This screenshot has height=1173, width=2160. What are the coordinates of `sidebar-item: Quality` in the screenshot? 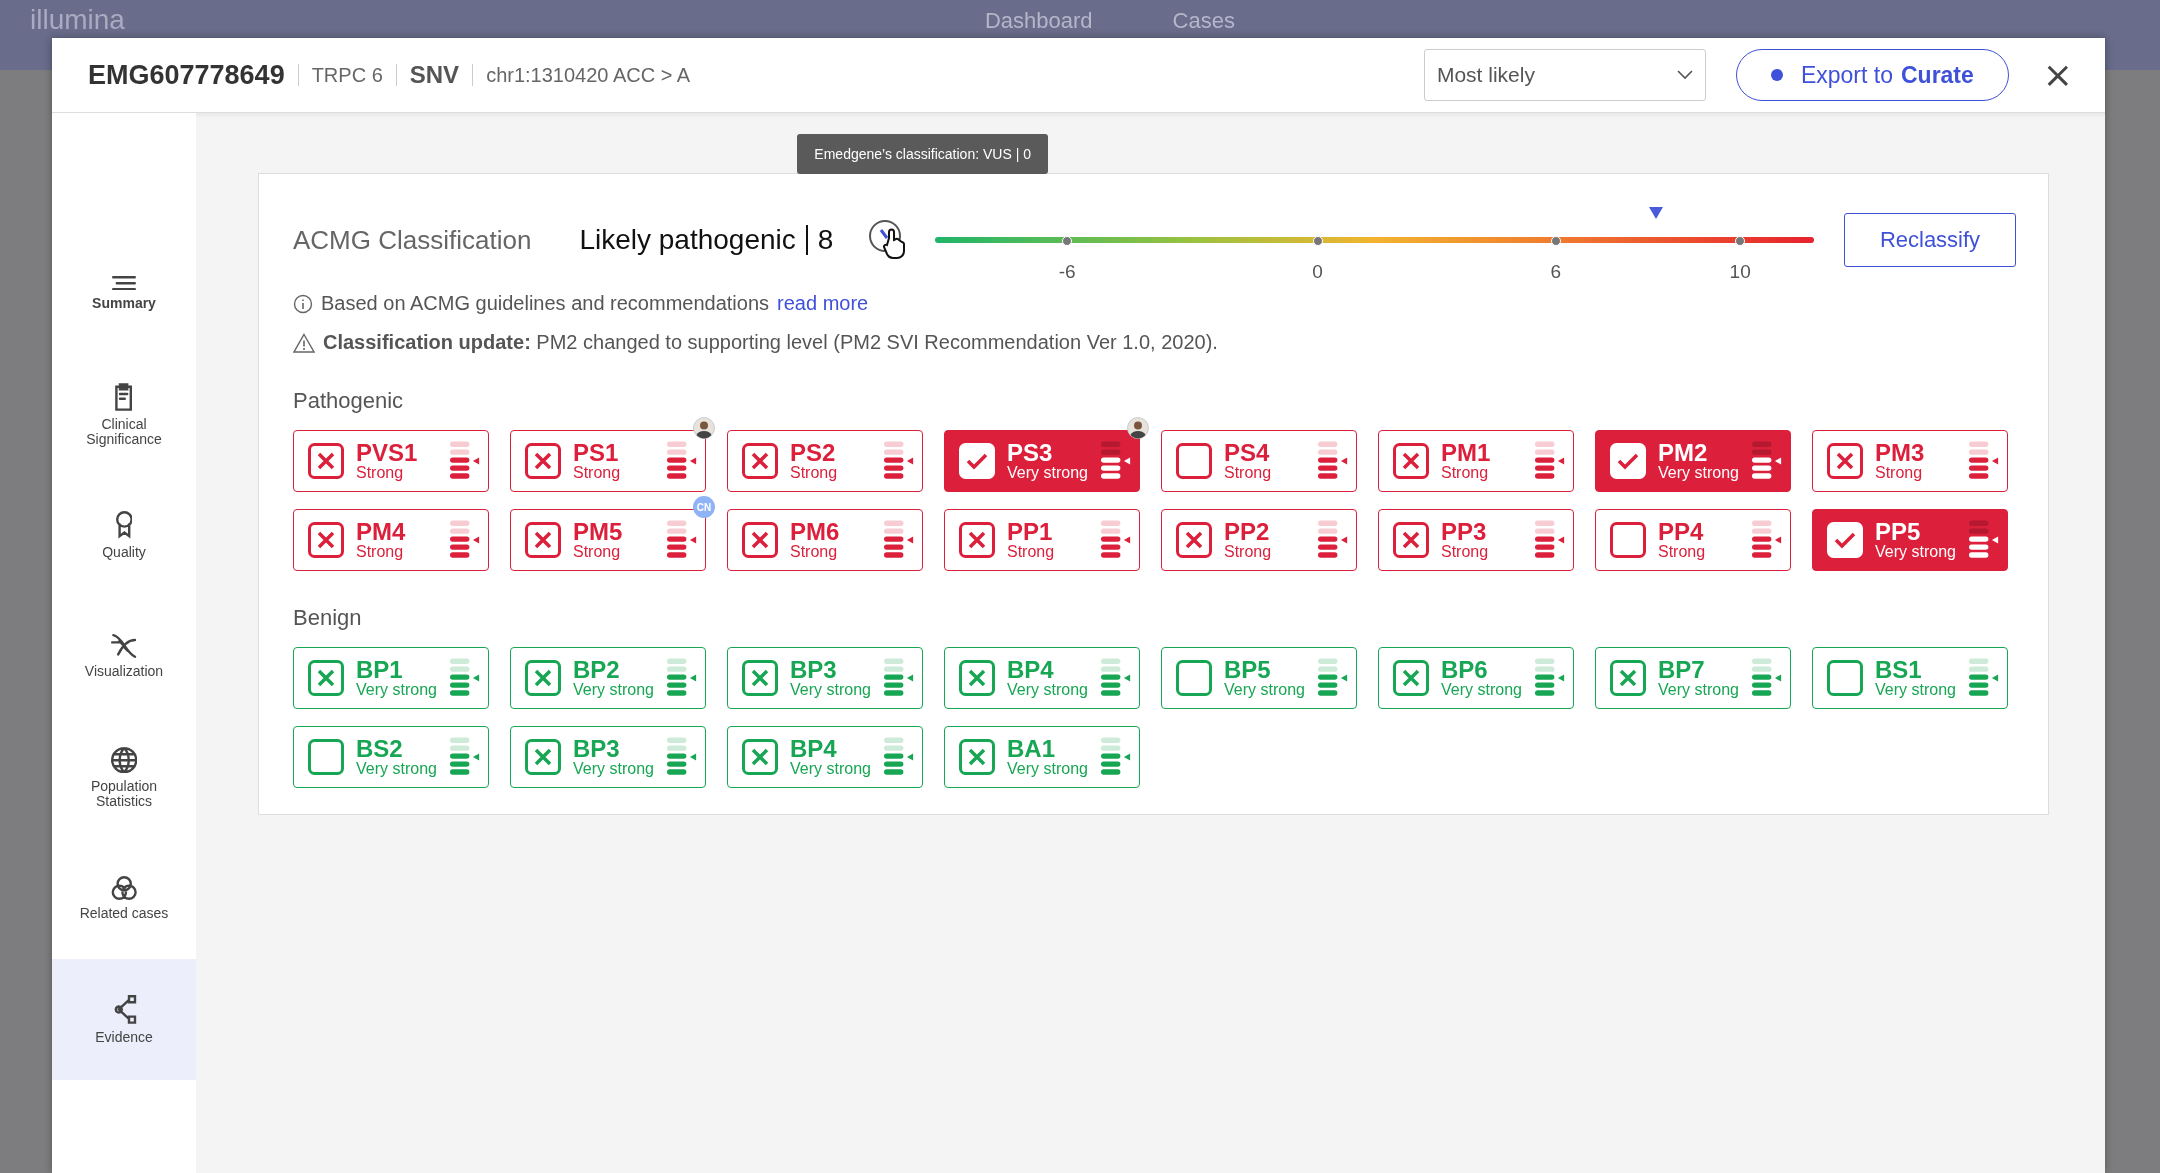 It's located at (124, 535).